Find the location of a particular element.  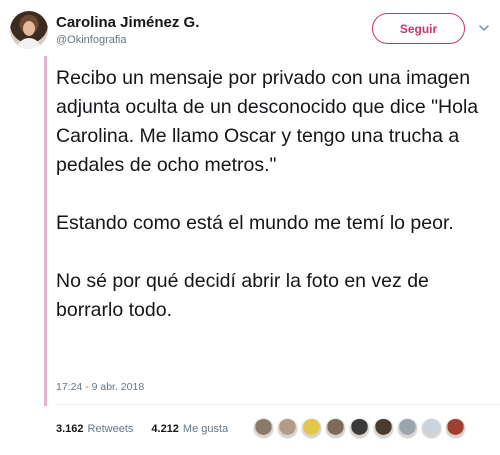

tweet-header: Carolina Jiménez G. @Okinfografia Seguir is located at coordinates (250, 28).